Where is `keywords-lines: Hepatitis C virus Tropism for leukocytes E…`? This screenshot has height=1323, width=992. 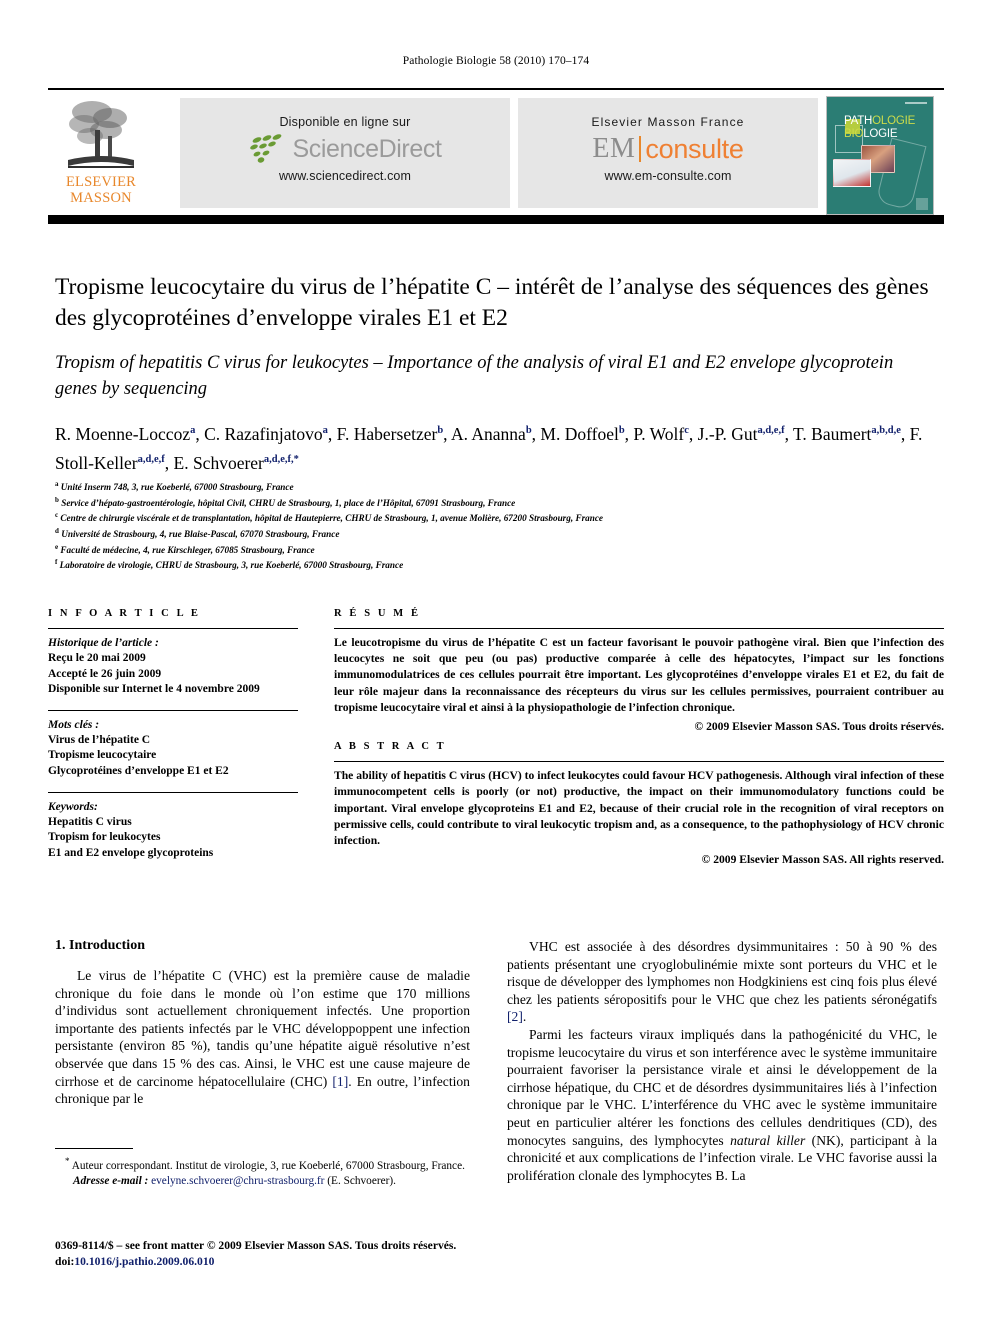 keywords-lines: Hepatitis C virus Tropism for leukocytes E… is located at coordinates (173, 838).